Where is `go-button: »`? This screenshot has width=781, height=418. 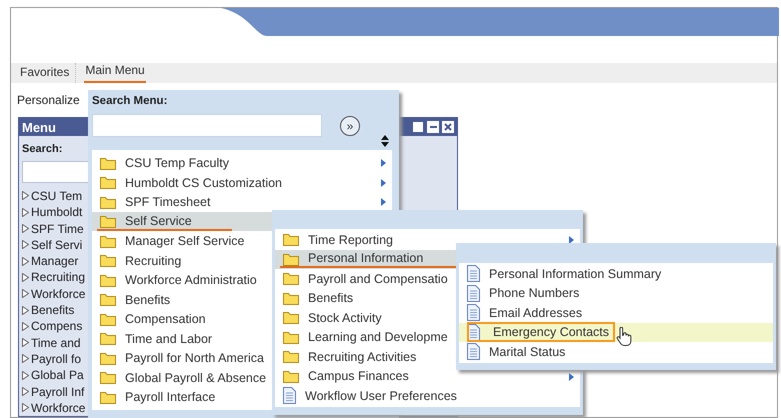
go-button: » is located at coordinates (350, 126).